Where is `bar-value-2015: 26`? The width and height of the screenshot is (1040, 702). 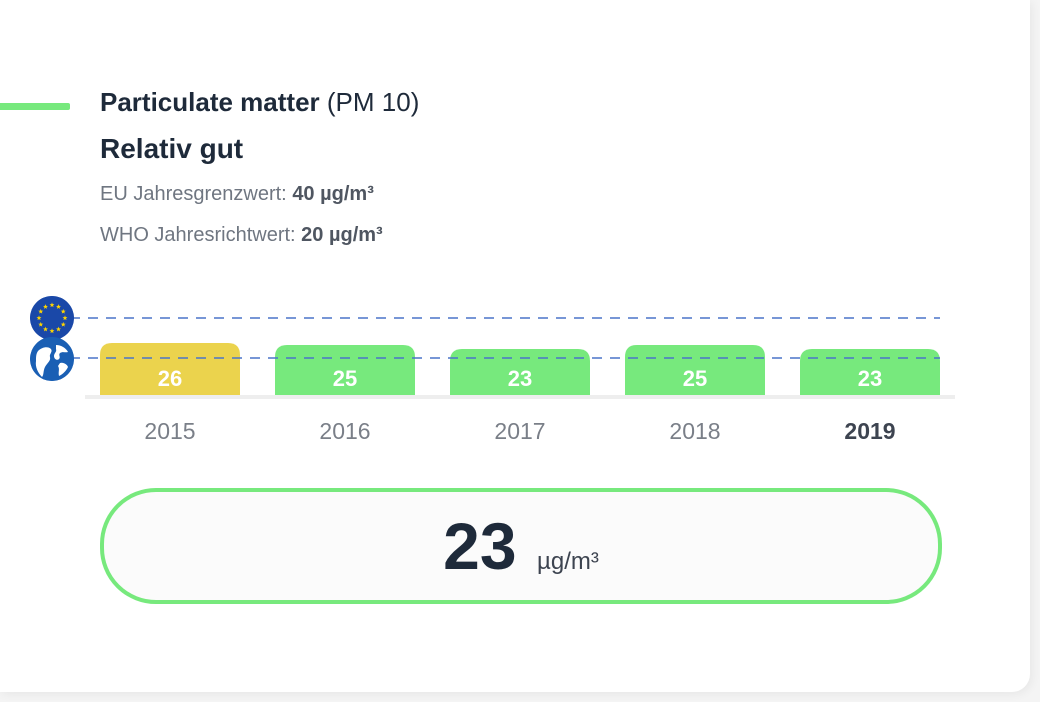 bar-value-2015: 26 is located at coordinates (170, 378).